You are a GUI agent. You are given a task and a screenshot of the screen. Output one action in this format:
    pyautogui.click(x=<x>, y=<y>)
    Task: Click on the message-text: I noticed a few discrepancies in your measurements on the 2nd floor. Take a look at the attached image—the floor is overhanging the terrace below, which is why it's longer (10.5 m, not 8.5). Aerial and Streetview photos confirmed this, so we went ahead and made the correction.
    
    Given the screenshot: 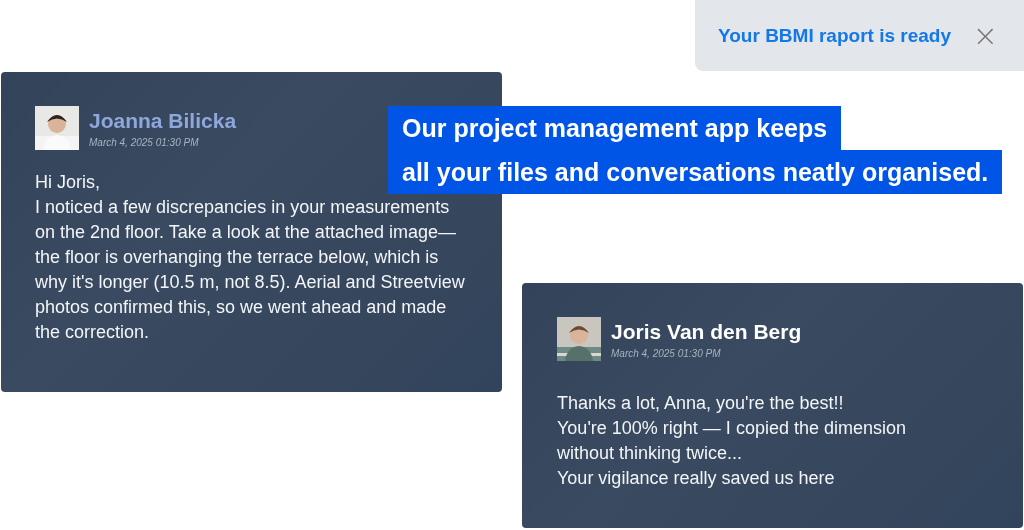 What is the action you would take?
    pyautogui.click(x=250, y=270)
    